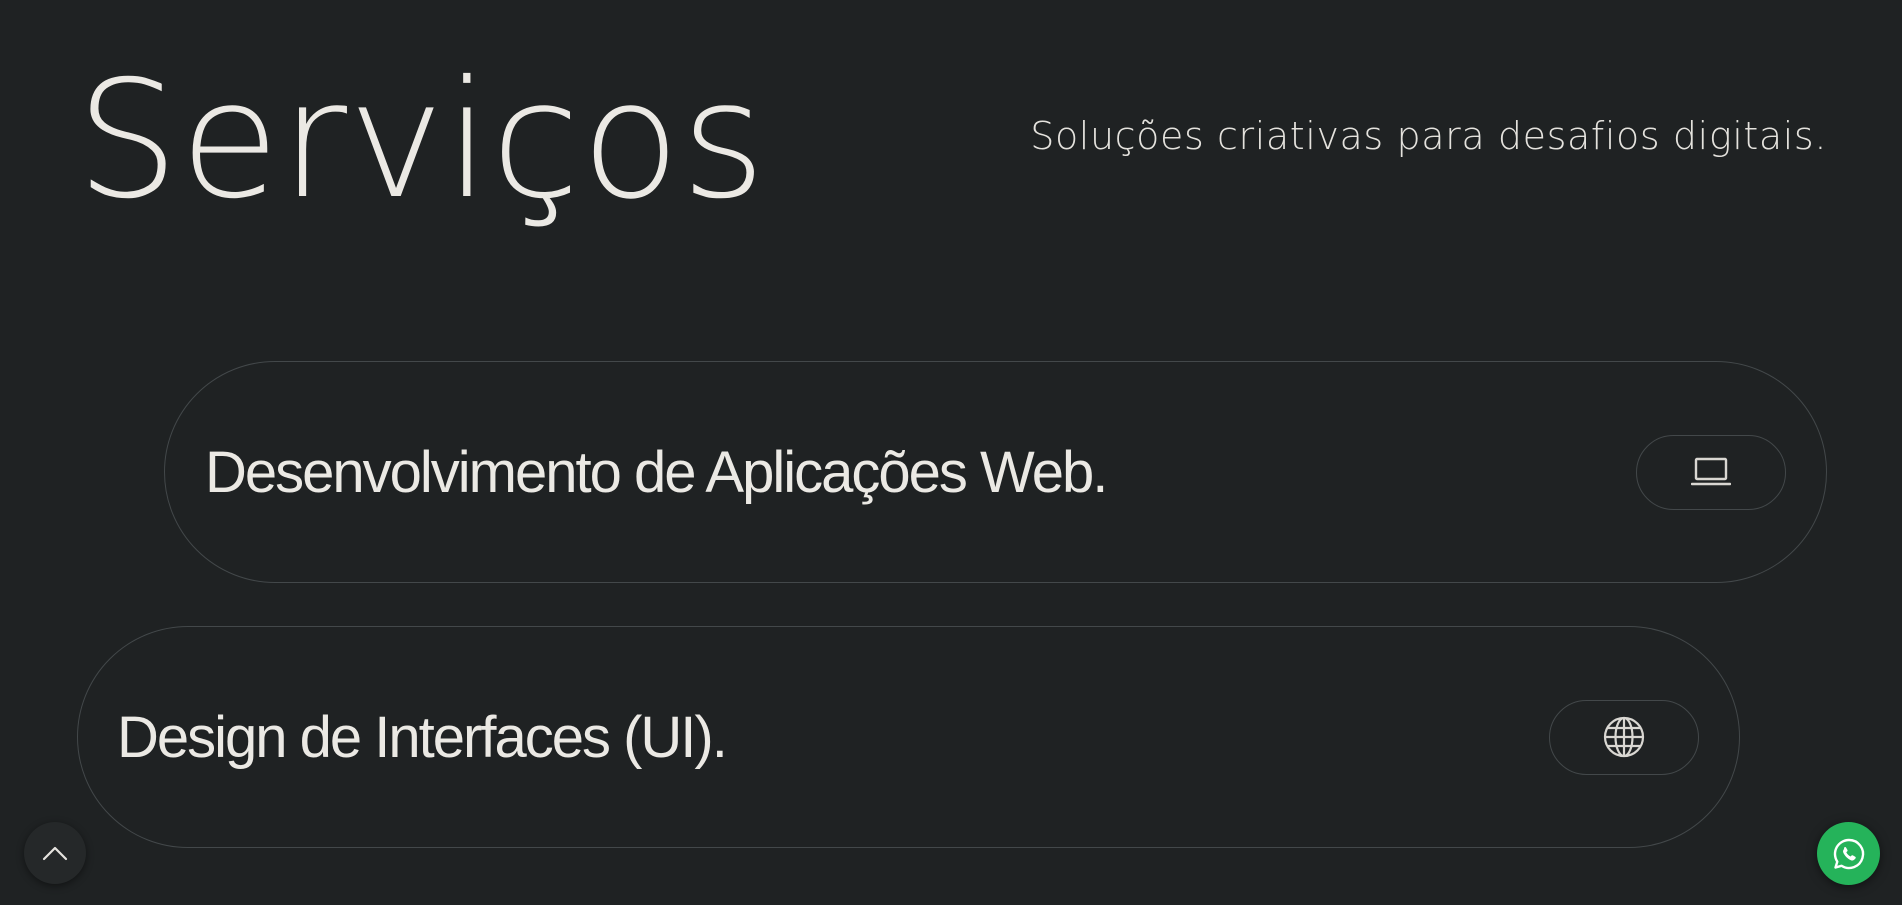 This screenshot has height=905, width=1902. I want to click on whatsapp-button, so click(1848, 853).